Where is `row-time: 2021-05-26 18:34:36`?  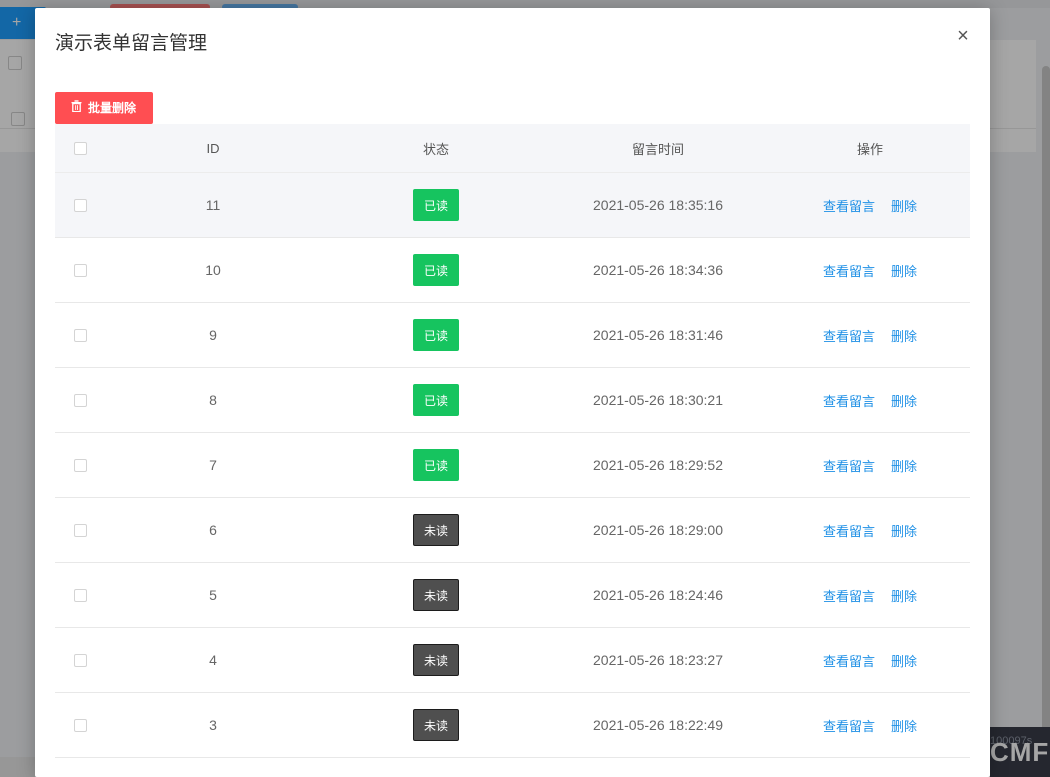 row-time: 2021-05-26 18:34:36 is located at coordinates (658, 270).